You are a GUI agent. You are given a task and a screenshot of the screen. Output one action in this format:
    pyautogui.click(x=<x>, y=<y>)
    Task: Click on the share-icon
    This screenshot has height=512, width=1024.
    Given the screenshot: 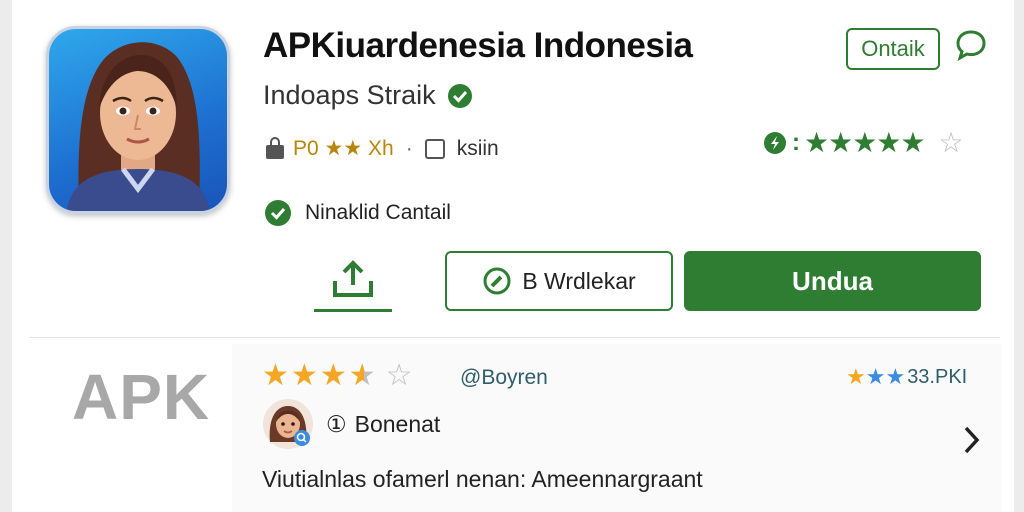 What is the action you would take?
    pyautogui.click(x=353, y=278)
    